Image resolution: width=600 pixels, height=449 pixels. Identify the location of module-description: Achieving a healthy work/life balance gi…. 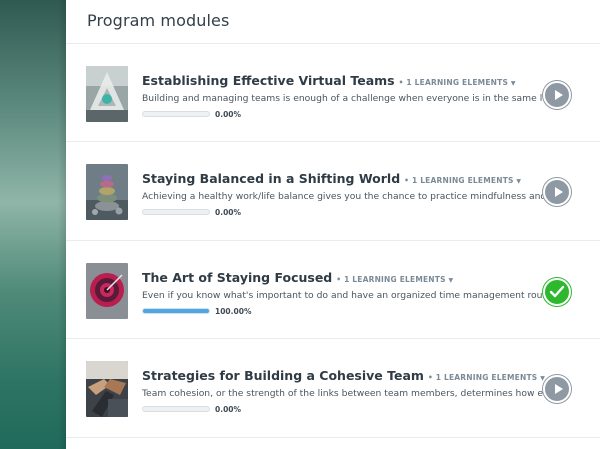
(347, 196).